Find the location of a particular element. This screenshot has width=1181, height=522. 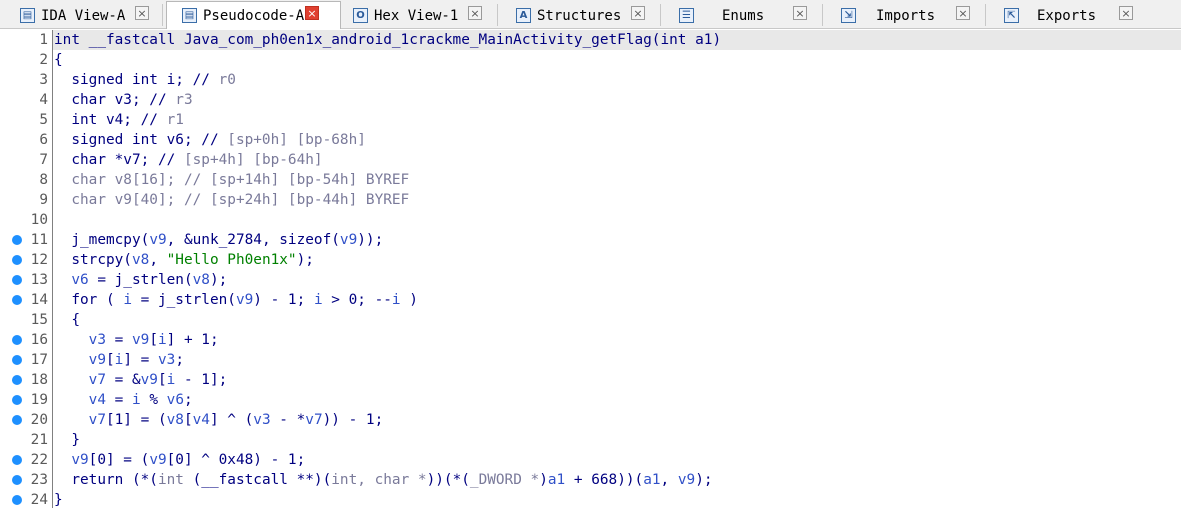

code-token: int v4; // is located at coordinates (110, 120).